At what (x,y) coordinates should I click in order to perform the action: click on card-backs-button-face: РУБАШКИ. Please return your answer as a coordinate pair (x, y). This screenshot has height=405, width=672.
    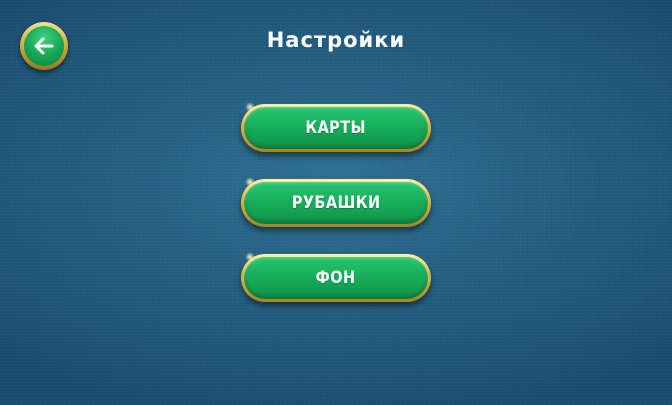
    Looking at the image, I should click on (336, 203).